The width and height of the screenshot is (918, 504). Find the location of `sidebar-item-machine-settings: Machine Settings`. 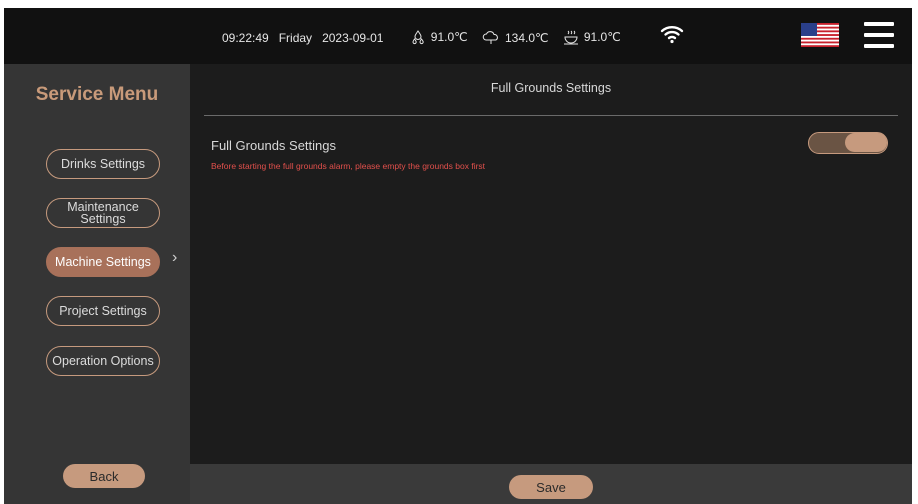

sidebar-item-machine-settings: Machine Settings is located at coordinates (103, 262).